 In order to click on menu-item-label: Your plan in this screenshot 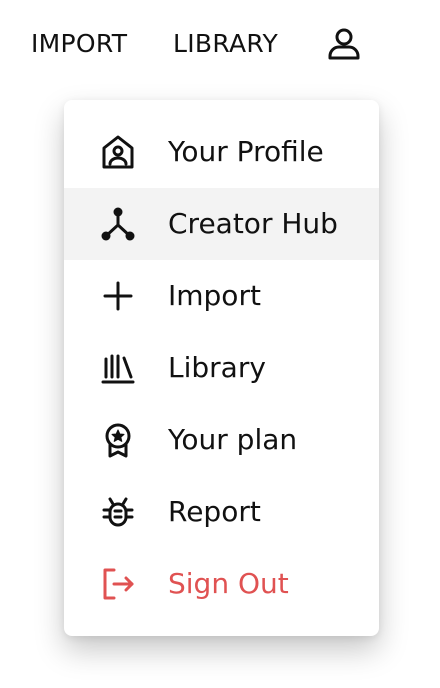, I will do `click(233, 439)`.